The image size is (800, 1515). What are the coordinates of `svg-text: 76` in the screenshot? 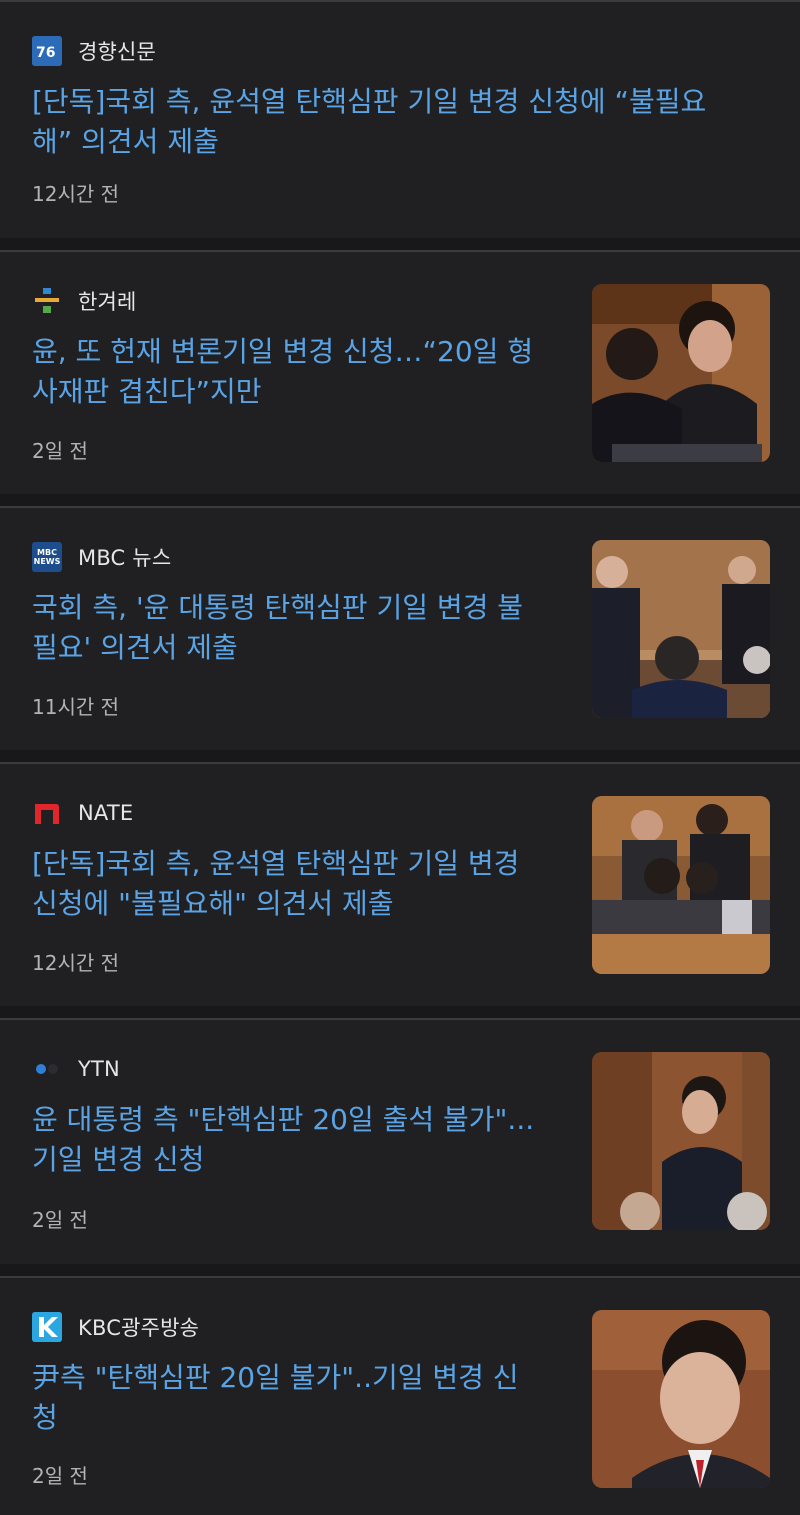 It's located at (45, 53).